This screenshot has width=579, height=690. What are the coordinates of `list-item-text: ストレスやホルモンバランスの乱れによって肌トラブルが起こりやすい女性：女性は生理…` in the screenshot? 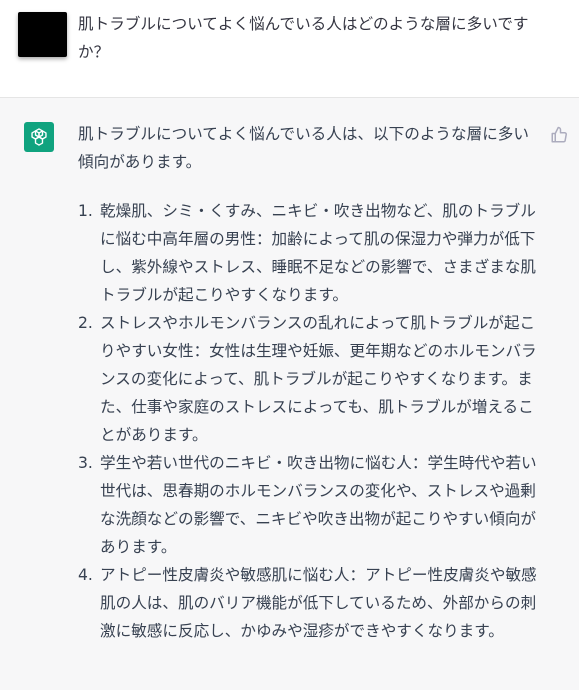 It's located at (318, 379).